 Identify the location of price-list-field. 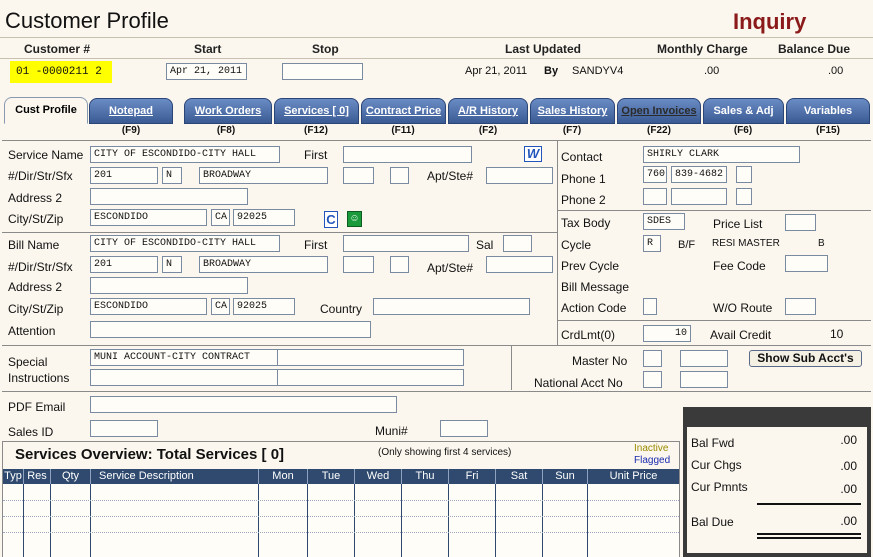
(800, 222).